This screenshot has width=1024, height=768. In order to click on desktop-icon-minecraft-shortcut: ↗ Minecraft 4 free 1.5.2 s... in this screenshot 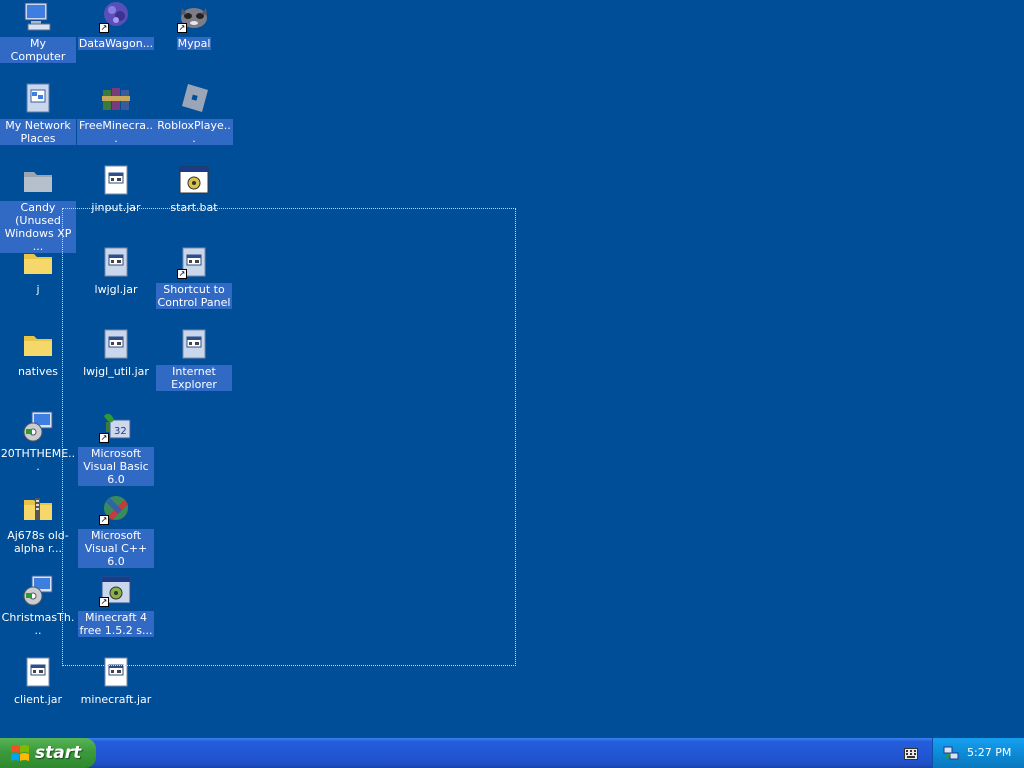, I will do `click(116, 605)`.